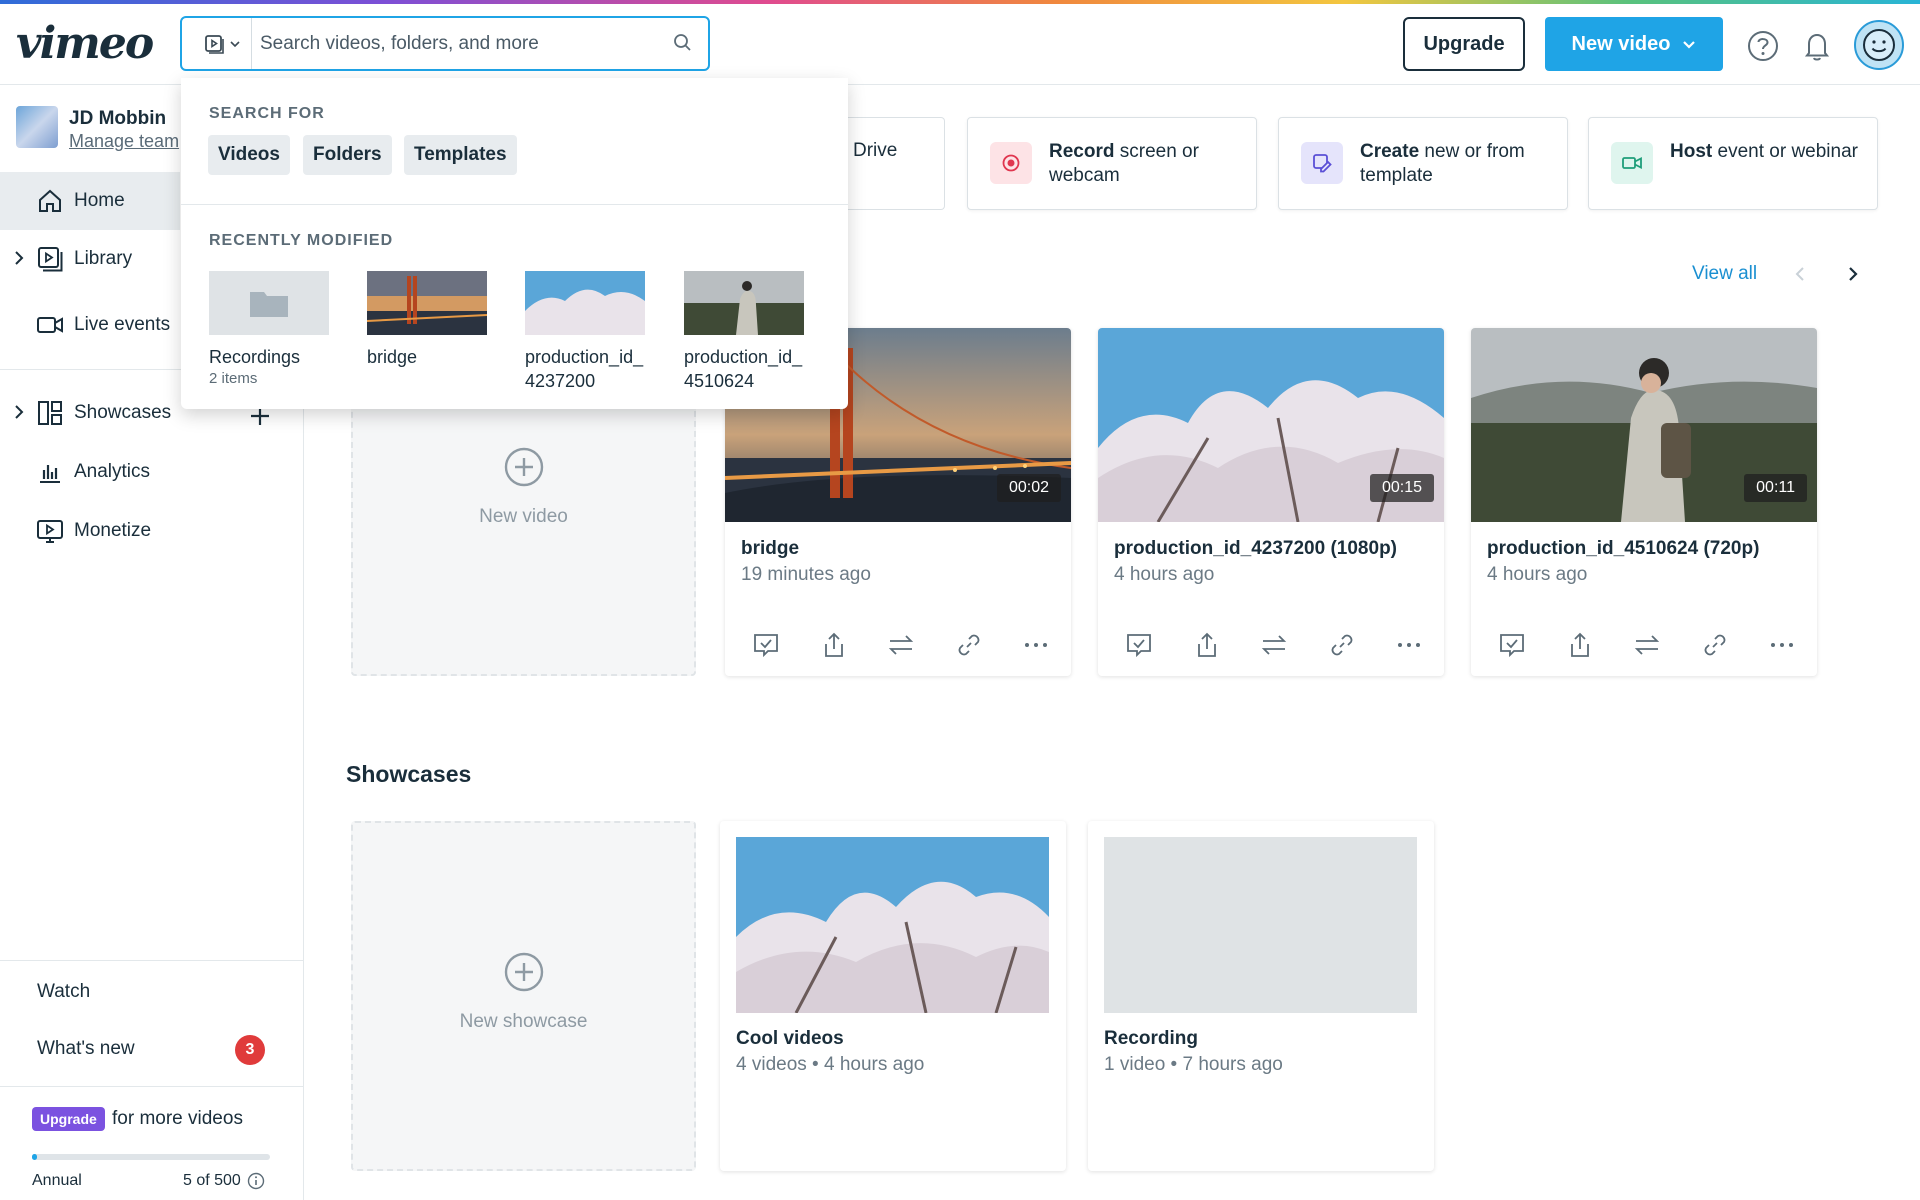 The height and width of the screenshot is (1200, 1920). I want to click on bell-icon, so click(1817, 46).